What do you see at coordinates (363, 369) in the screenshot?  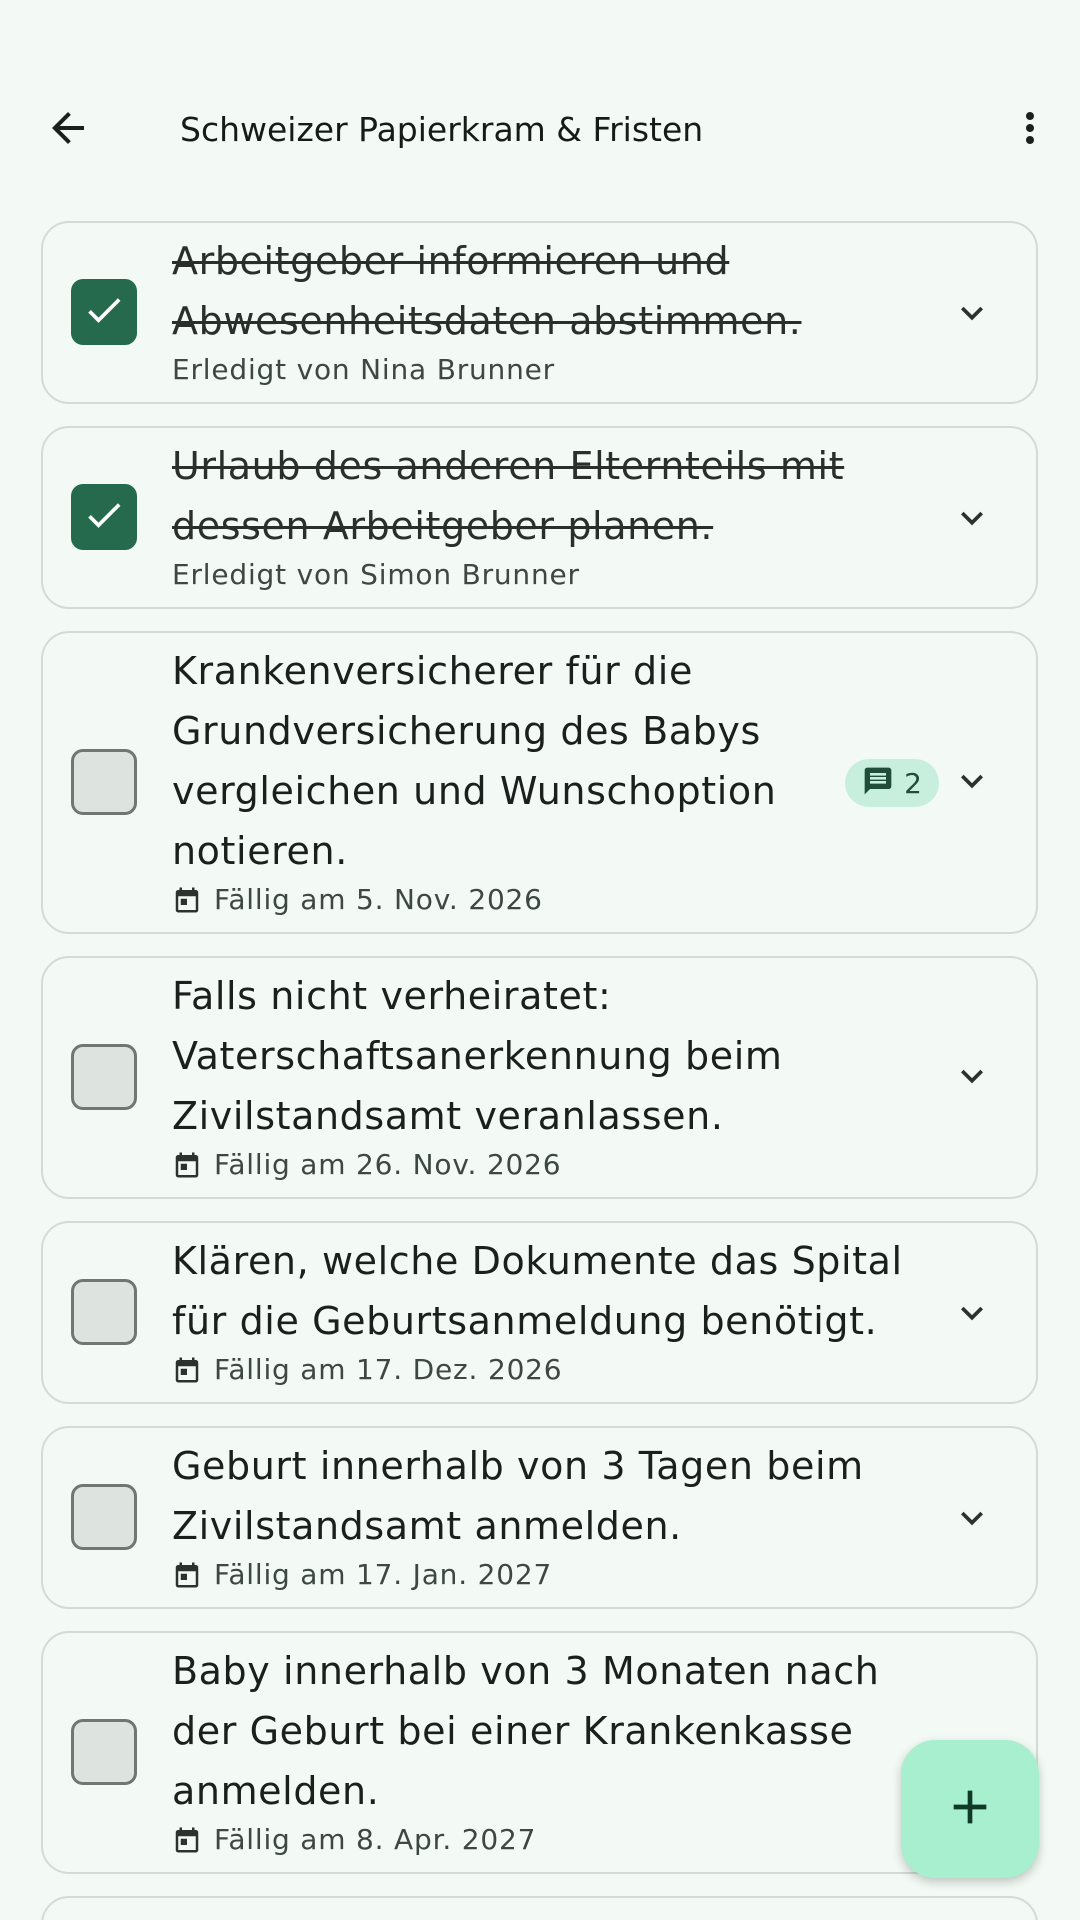 I see `task-completed-by: Erledigt von Nina Brunner` at bounding box center [363, 369].